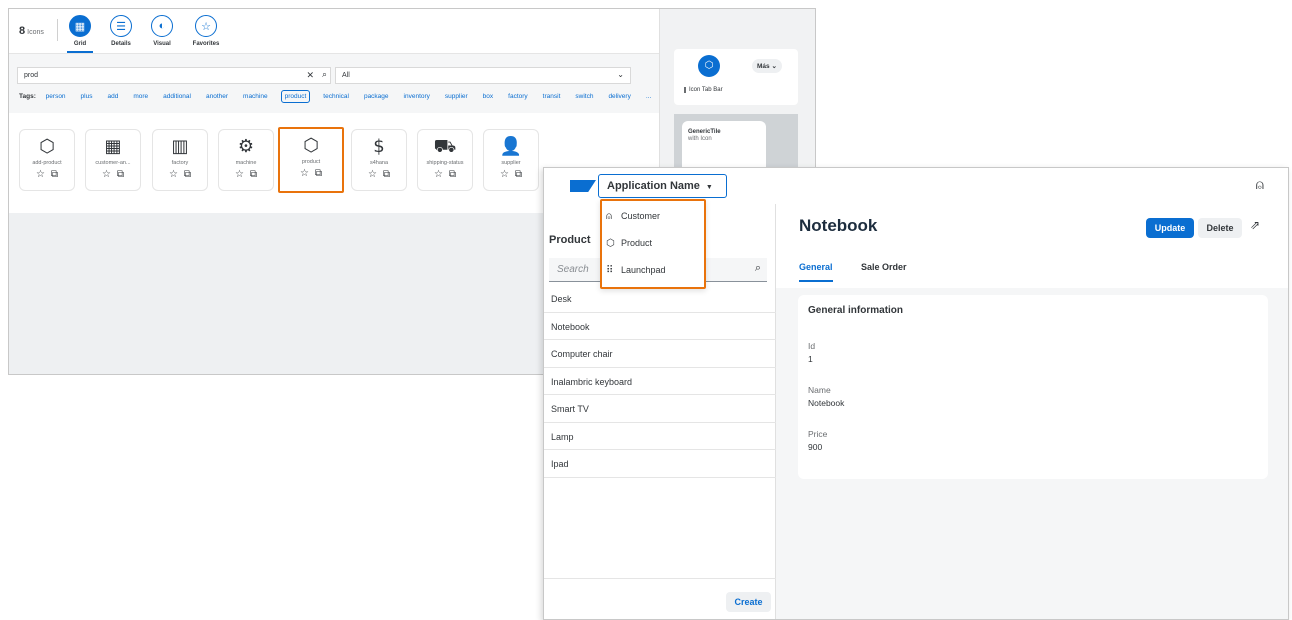  I want to click on tab-favorites: ☆ Favorites, so click(206, 34).